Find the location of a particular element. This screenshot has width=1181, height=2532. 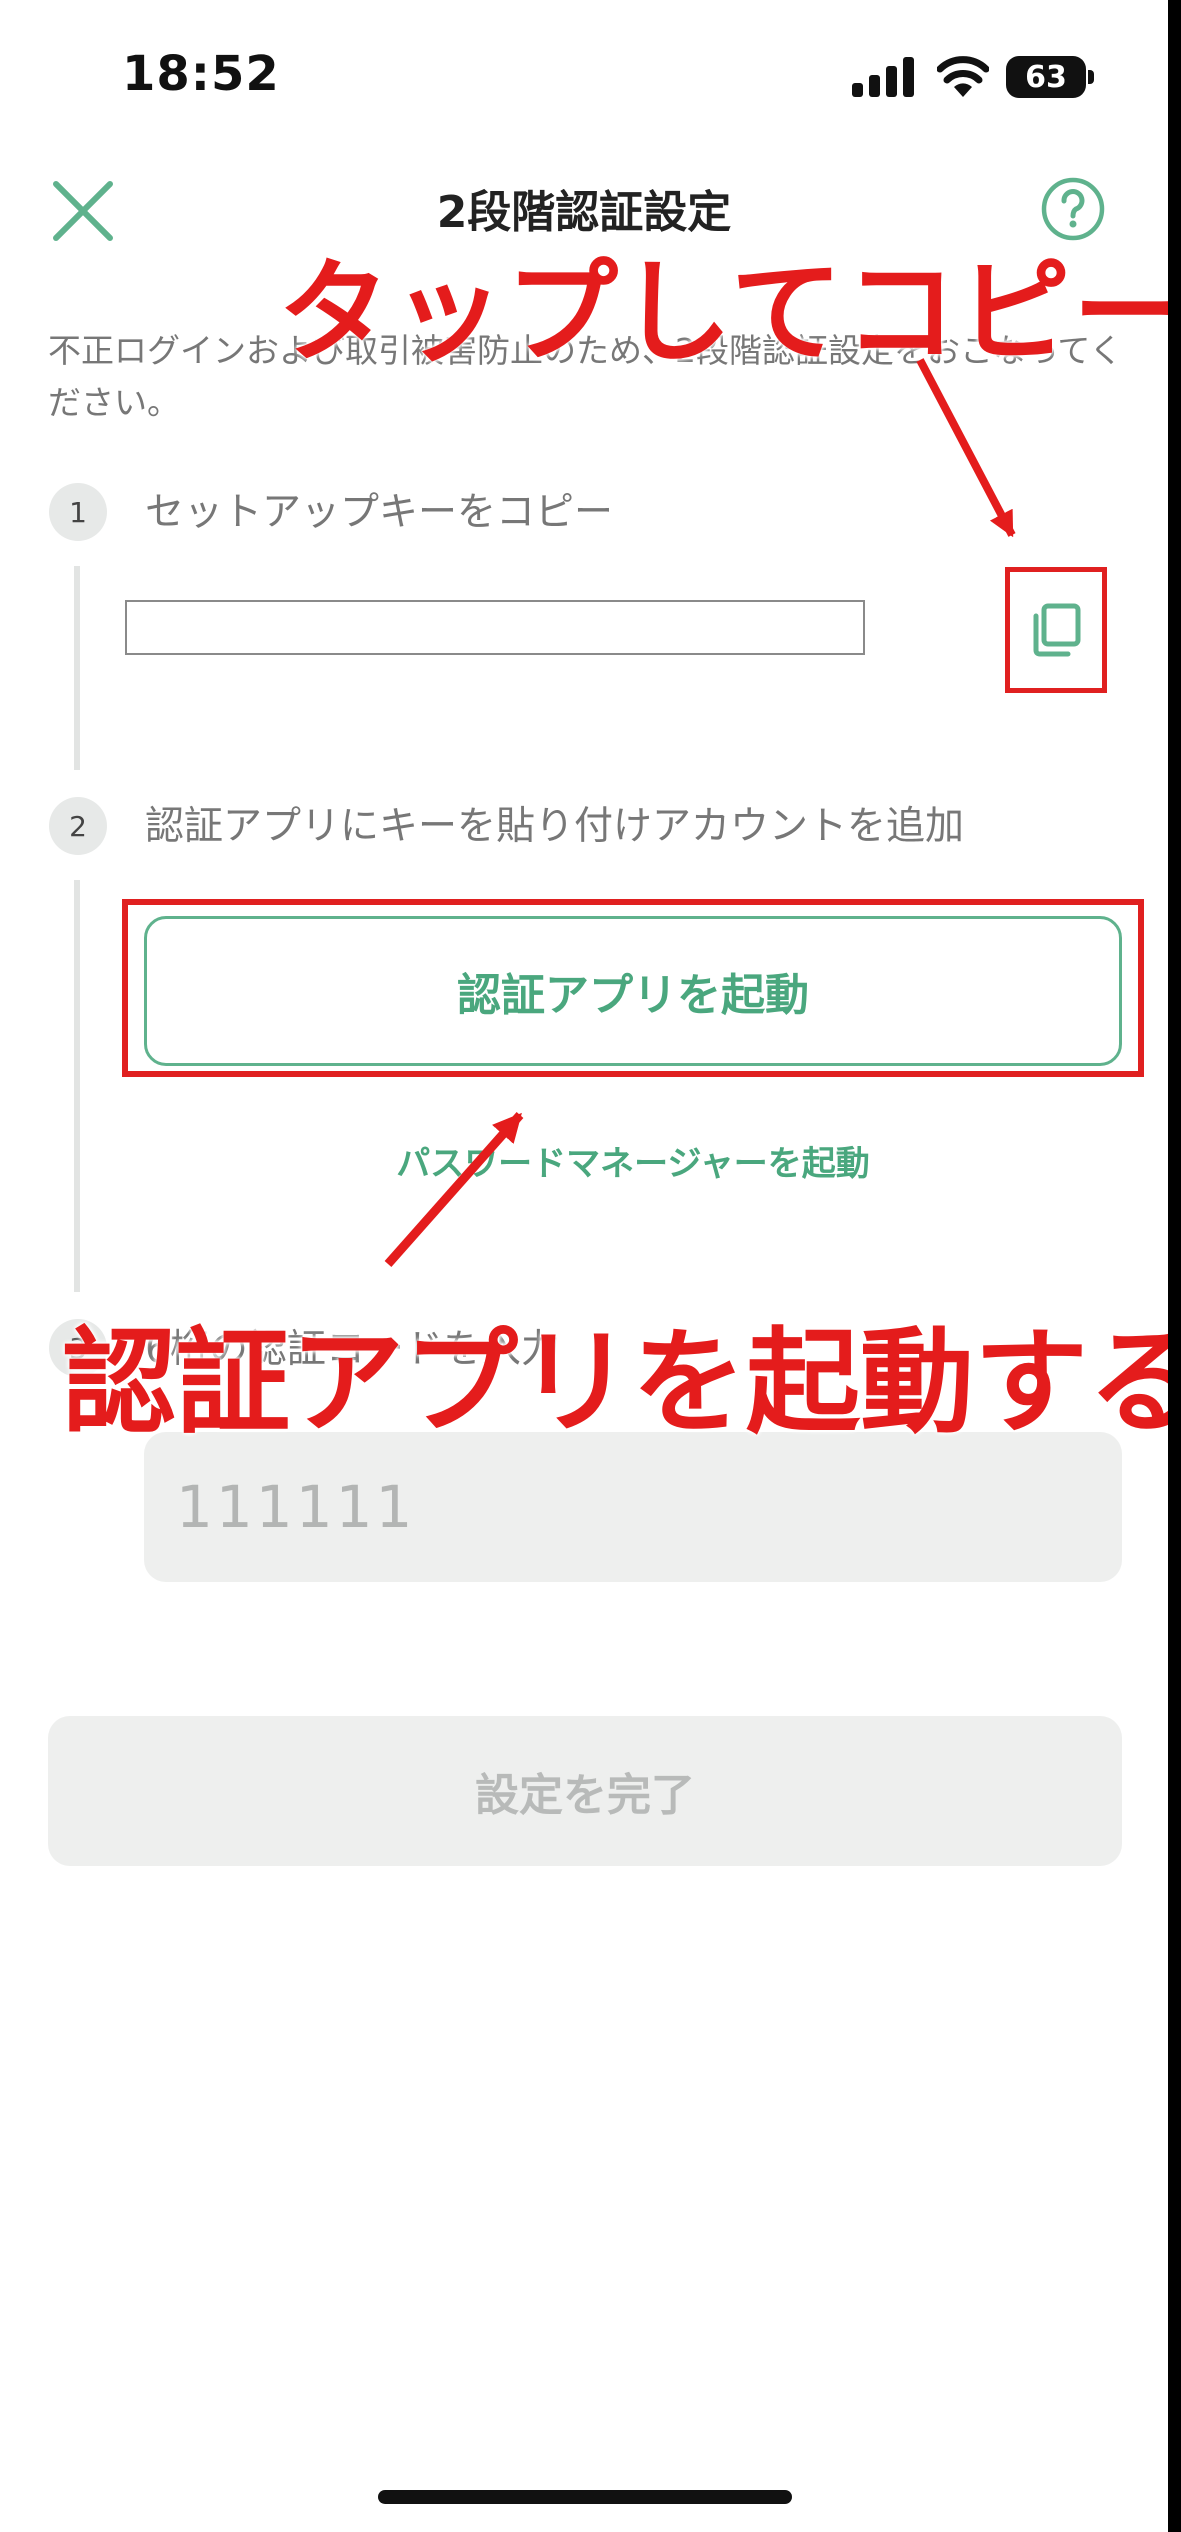

home-indicator is located at coordinates (585, 2497).